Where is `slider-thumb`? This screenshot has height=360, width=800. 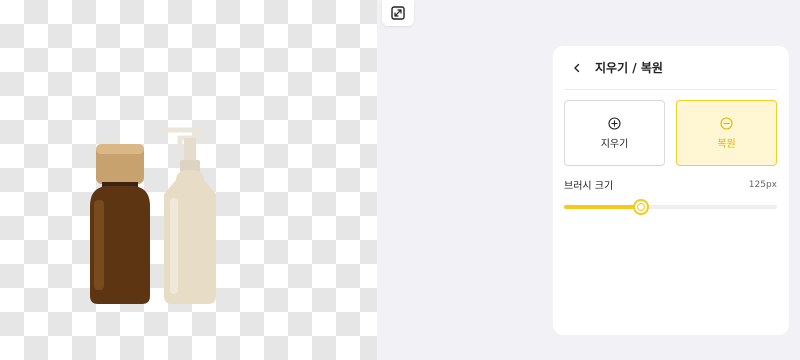 slider-thumb is located at coordinates (640, 207).